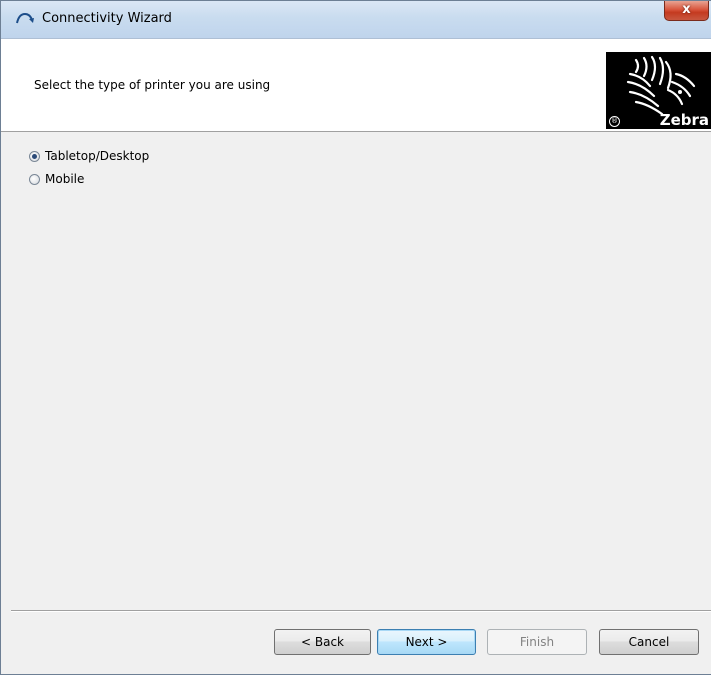  Describe the element at coordinates (65, 179) in the screenshot. I see `radio-label-mobile: Mobile` at that location.